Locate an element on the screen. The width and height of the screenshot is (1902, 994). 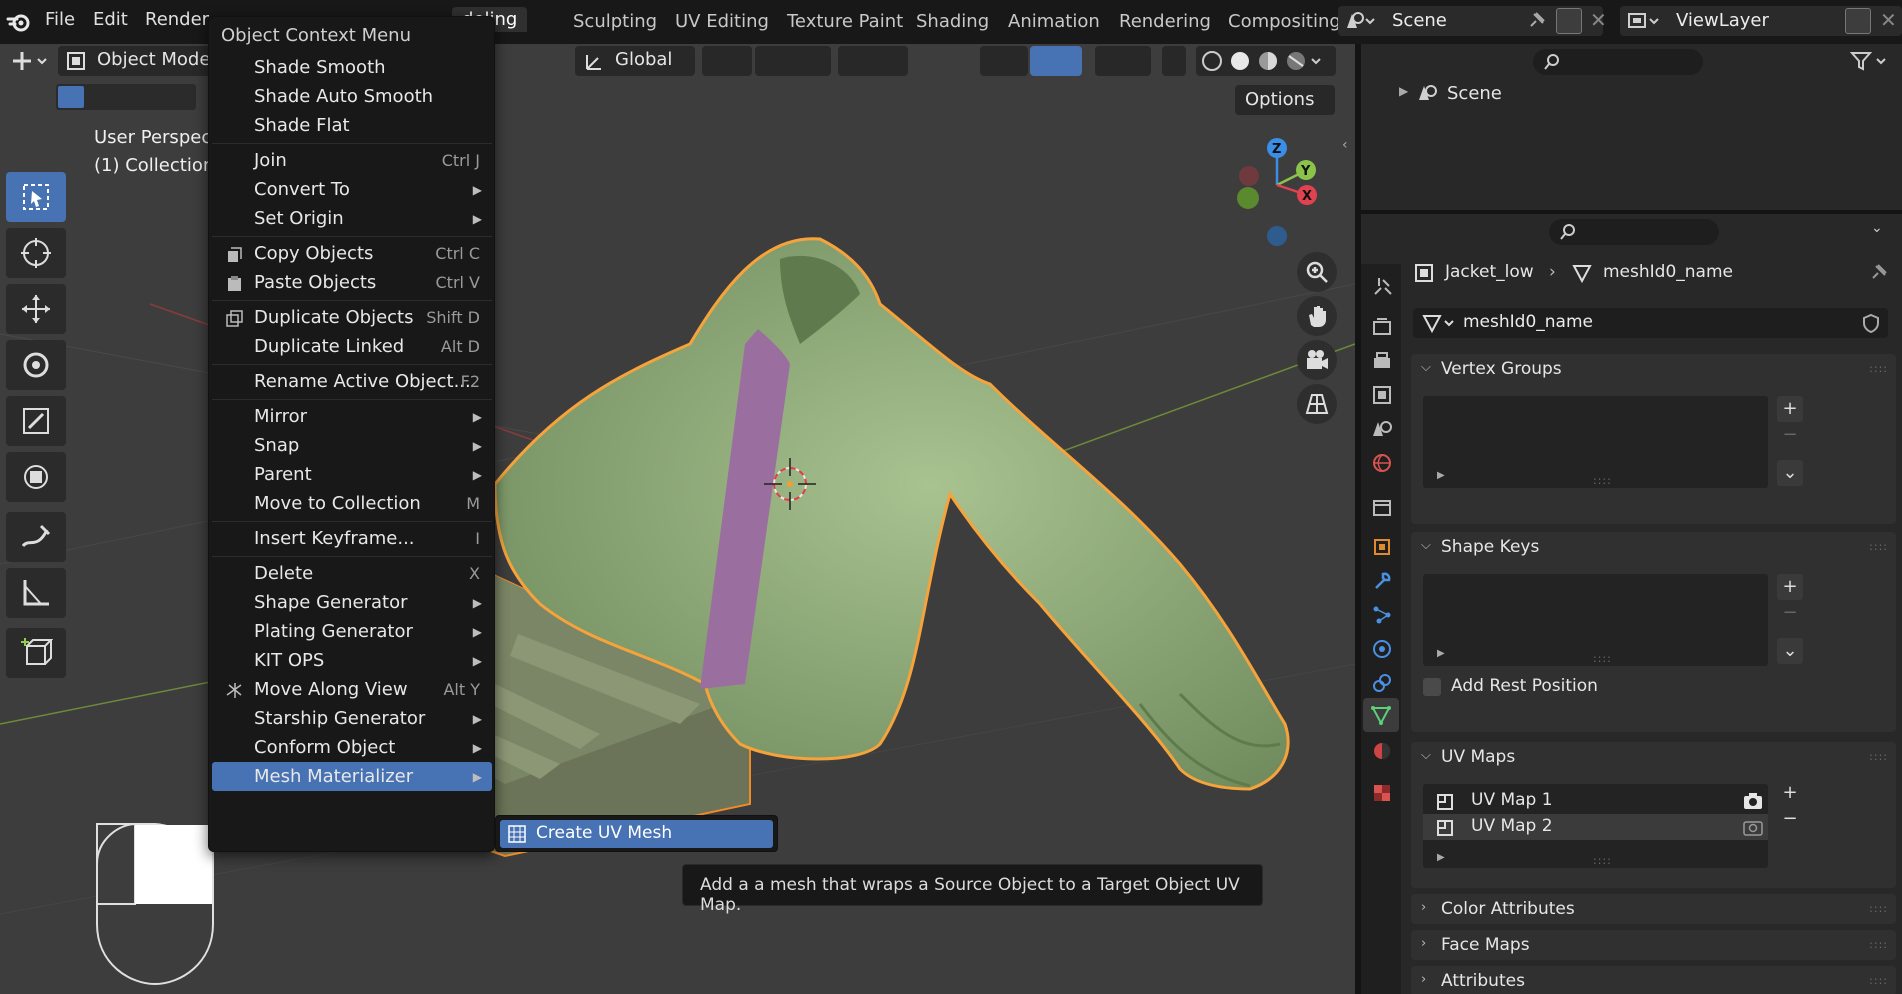
constraints-tab-icon is located at coordinates (1382, 683).